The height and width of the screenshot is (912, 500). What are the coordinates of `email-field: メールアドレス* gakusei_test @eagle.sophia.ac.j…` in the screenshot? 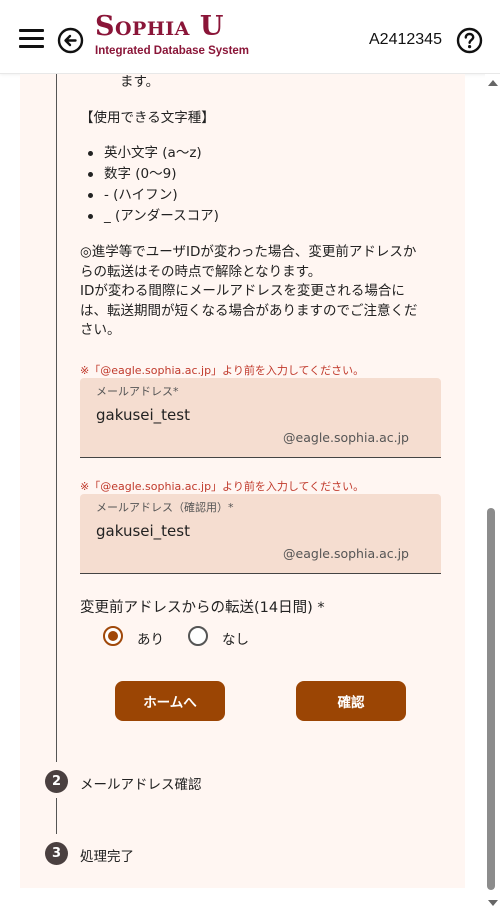 It's located at (260, 418).